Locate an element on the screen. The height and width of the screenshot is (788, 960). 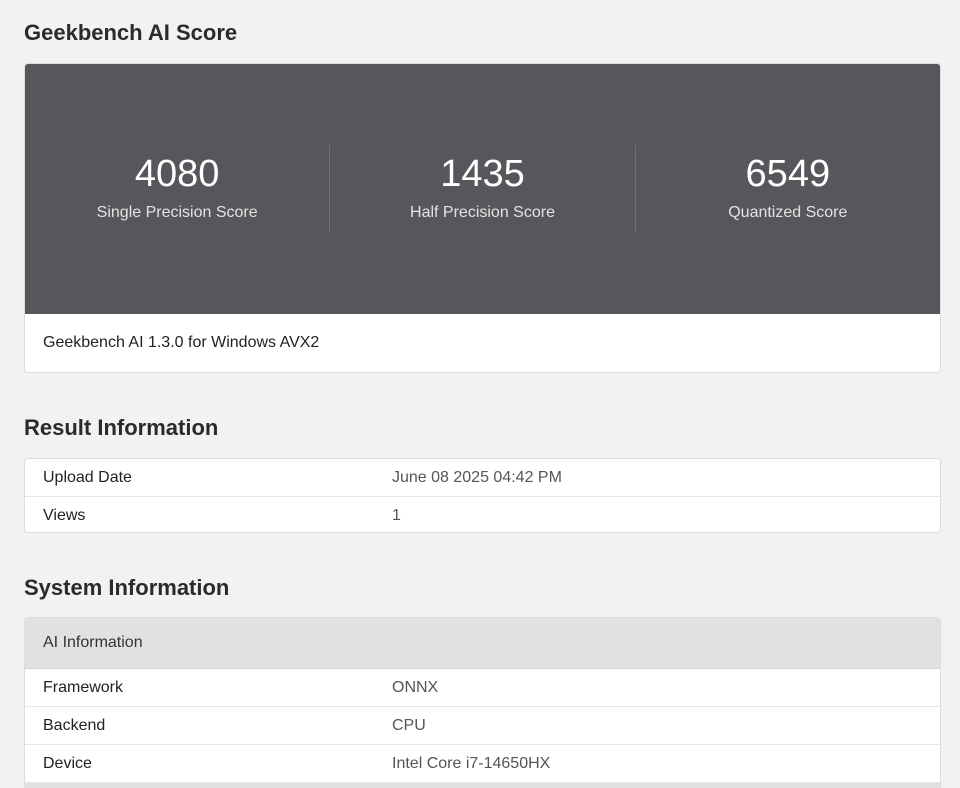
row-key: Backend is located at coordinates (74, 725).